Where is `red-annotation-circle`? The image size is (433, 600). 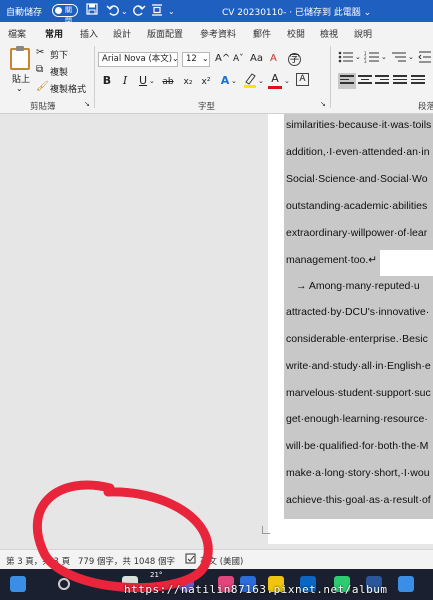
red-annotation-circle is located at coordinates (122, 536).